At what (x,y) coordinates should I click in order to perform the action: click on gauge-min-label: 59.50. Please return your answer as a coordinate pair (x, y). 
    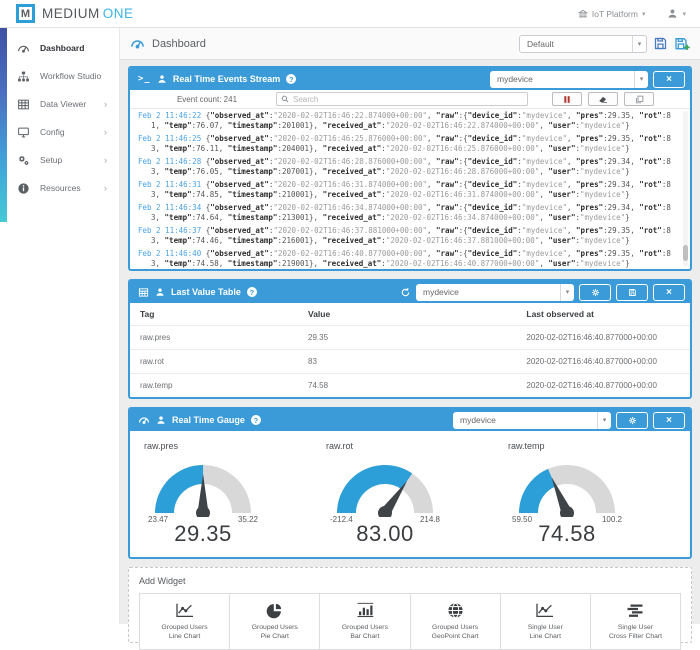
    Looking at the image, I should click on (522, 519).